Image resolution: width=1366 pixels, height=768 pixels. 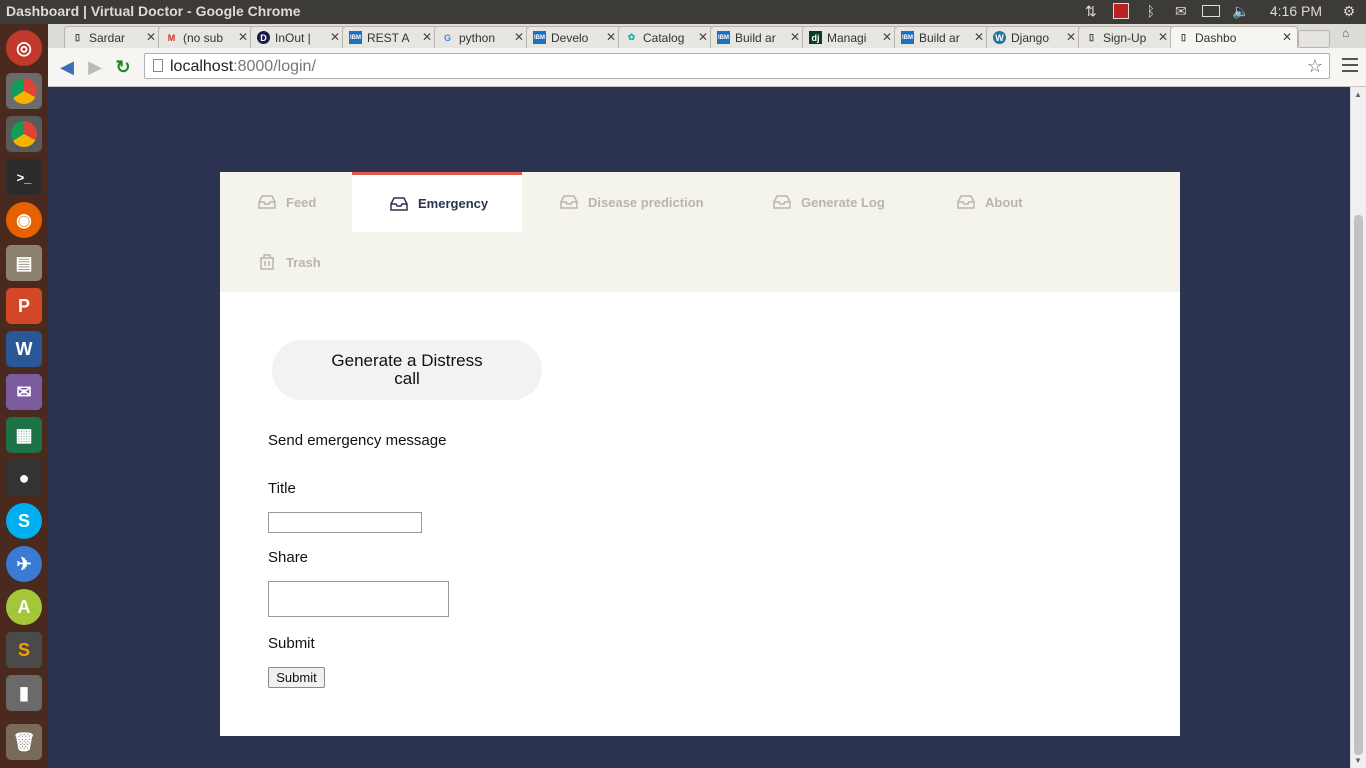 What do you see at coordinates (1151, 11) in the screenshot?
I see `bluetooth-icon: ᛒ` at bounding box center [1151, 11].